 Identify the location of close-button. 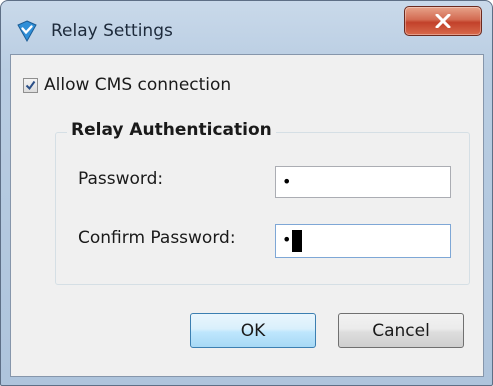
(443, 21).